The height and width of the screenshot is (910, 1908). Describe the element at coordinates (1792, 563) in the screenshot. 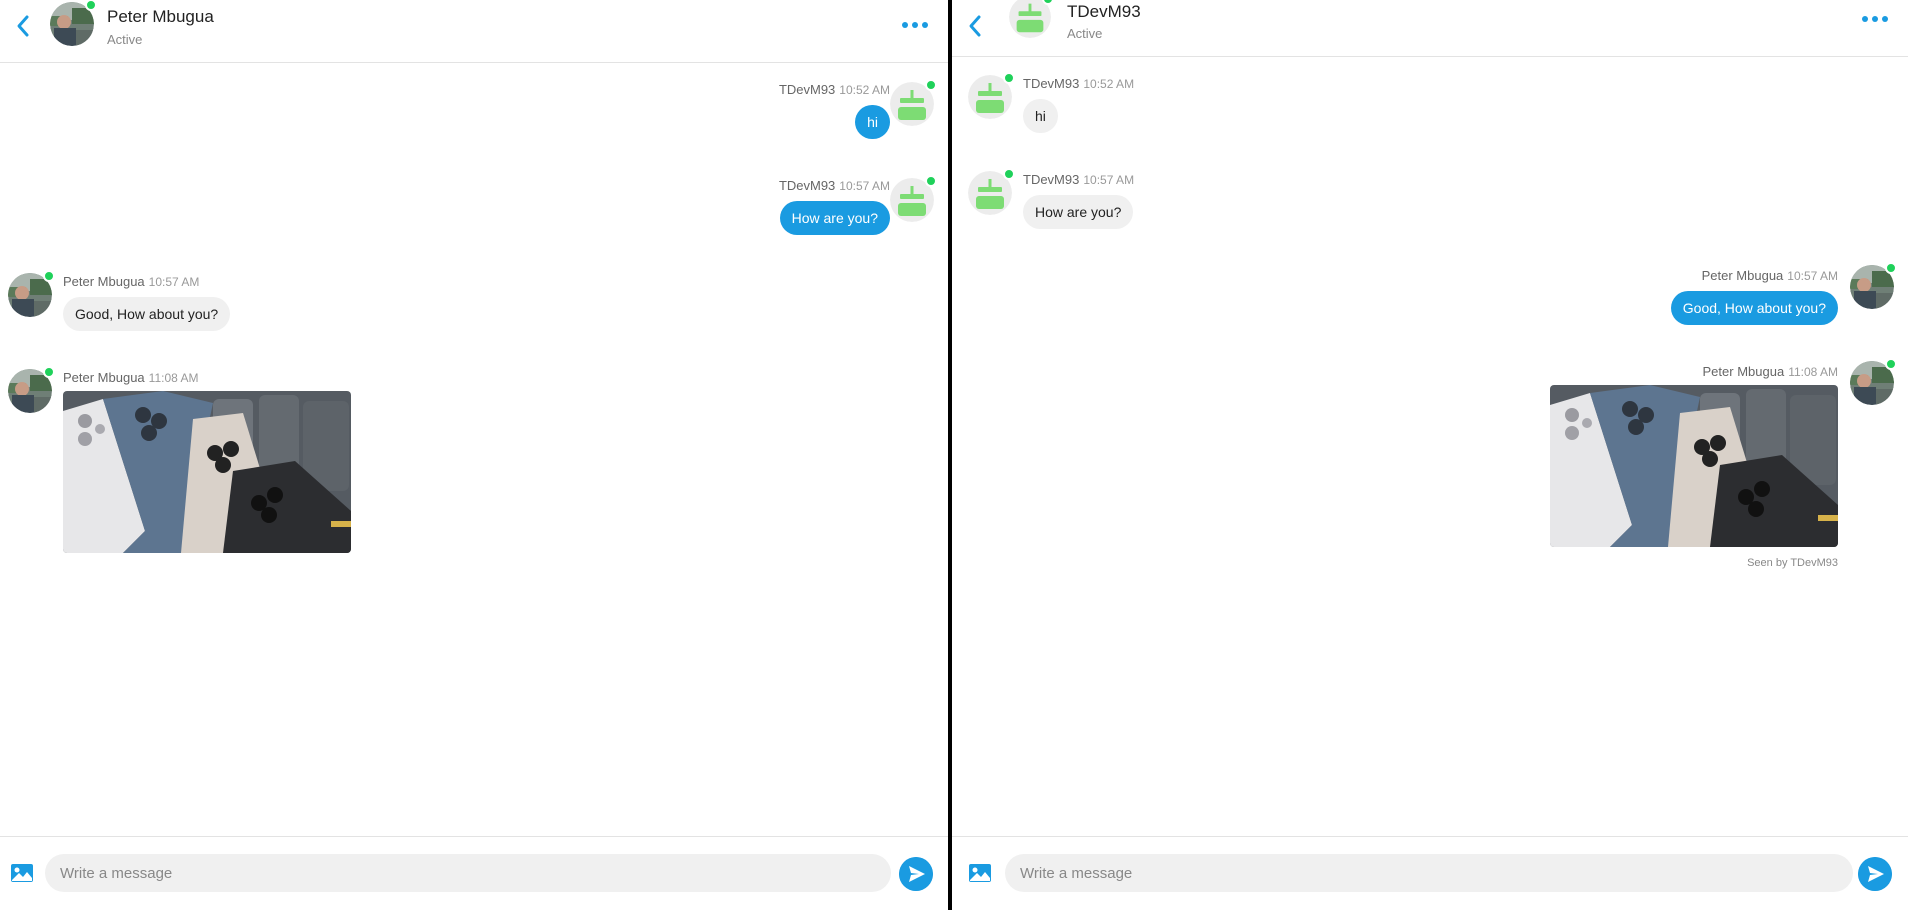

I see `seen-receipt: Seen by TDevM93` at that location.